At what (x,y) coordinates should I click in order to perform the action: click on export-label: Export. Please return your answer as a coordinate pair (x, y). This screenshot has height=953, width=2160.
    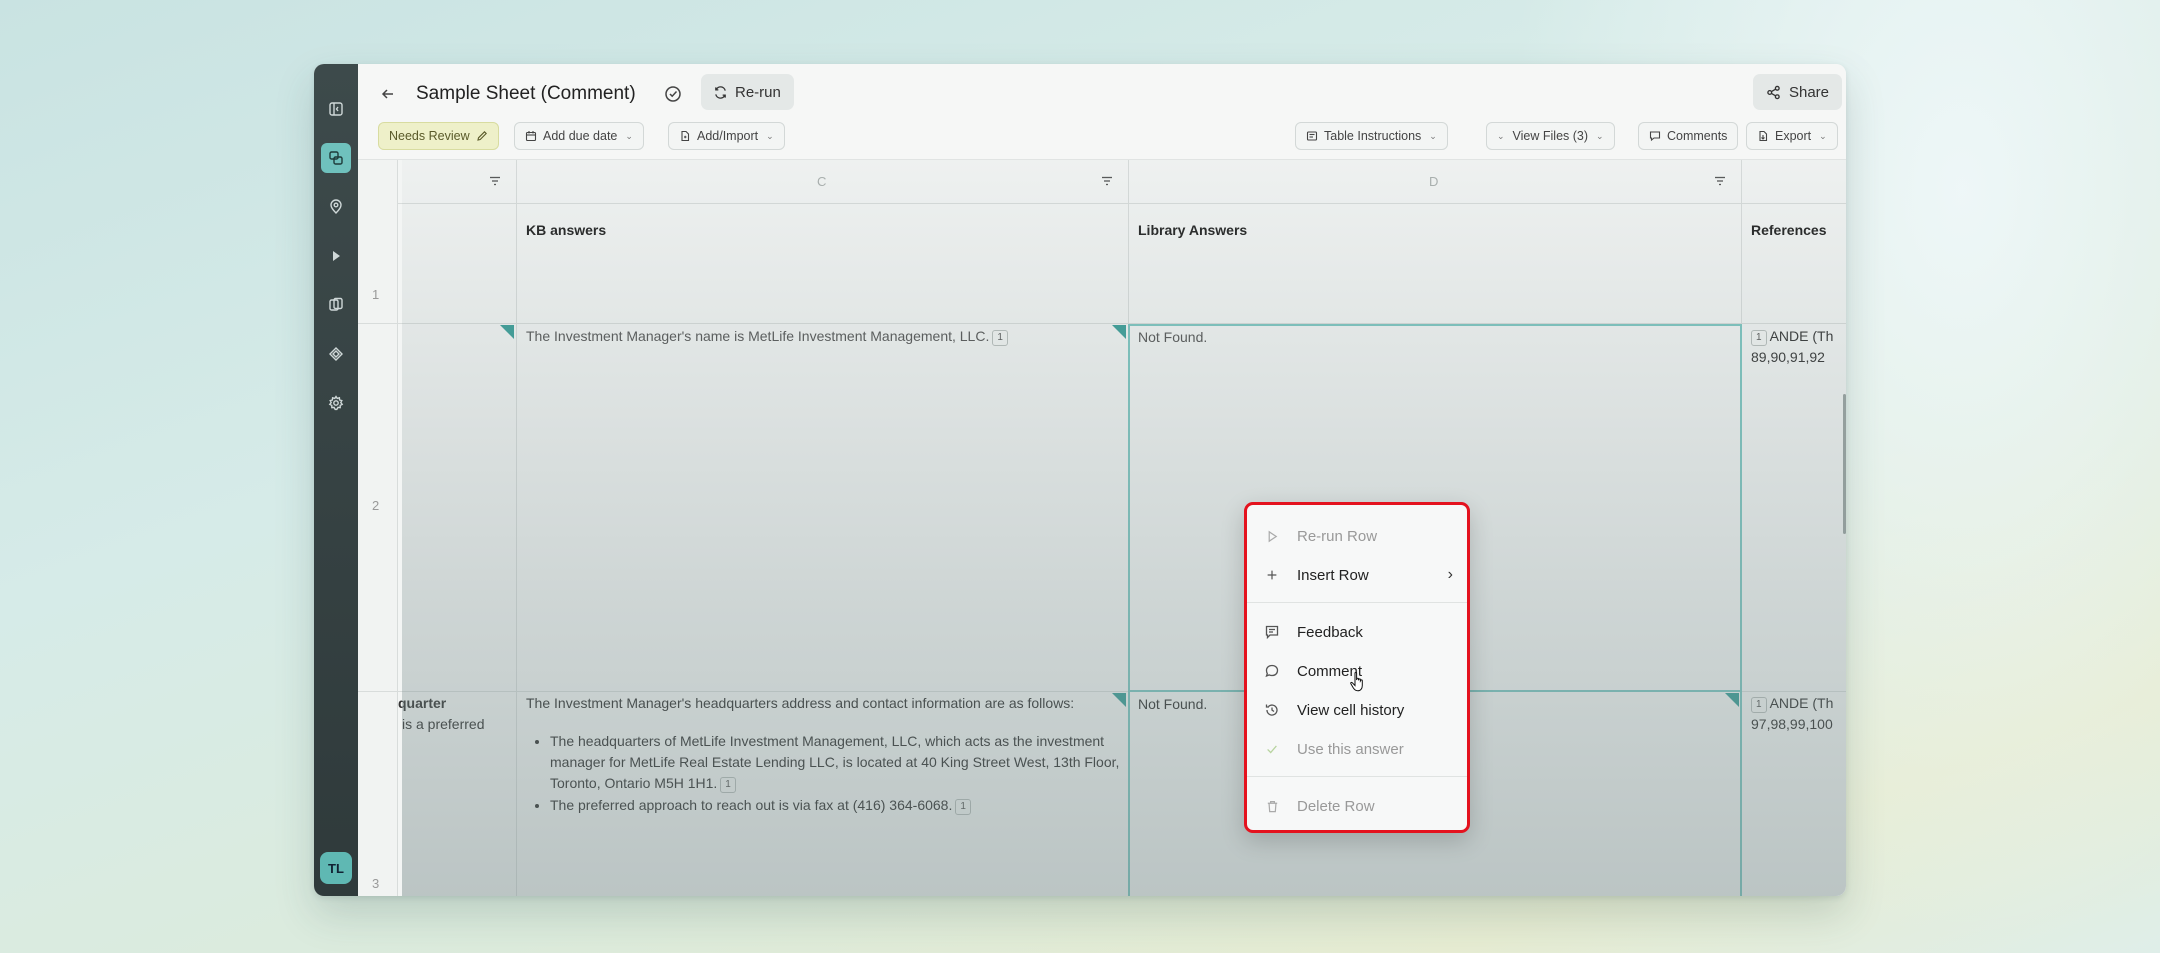
    Looking at the image, I should click on (1793, 136).